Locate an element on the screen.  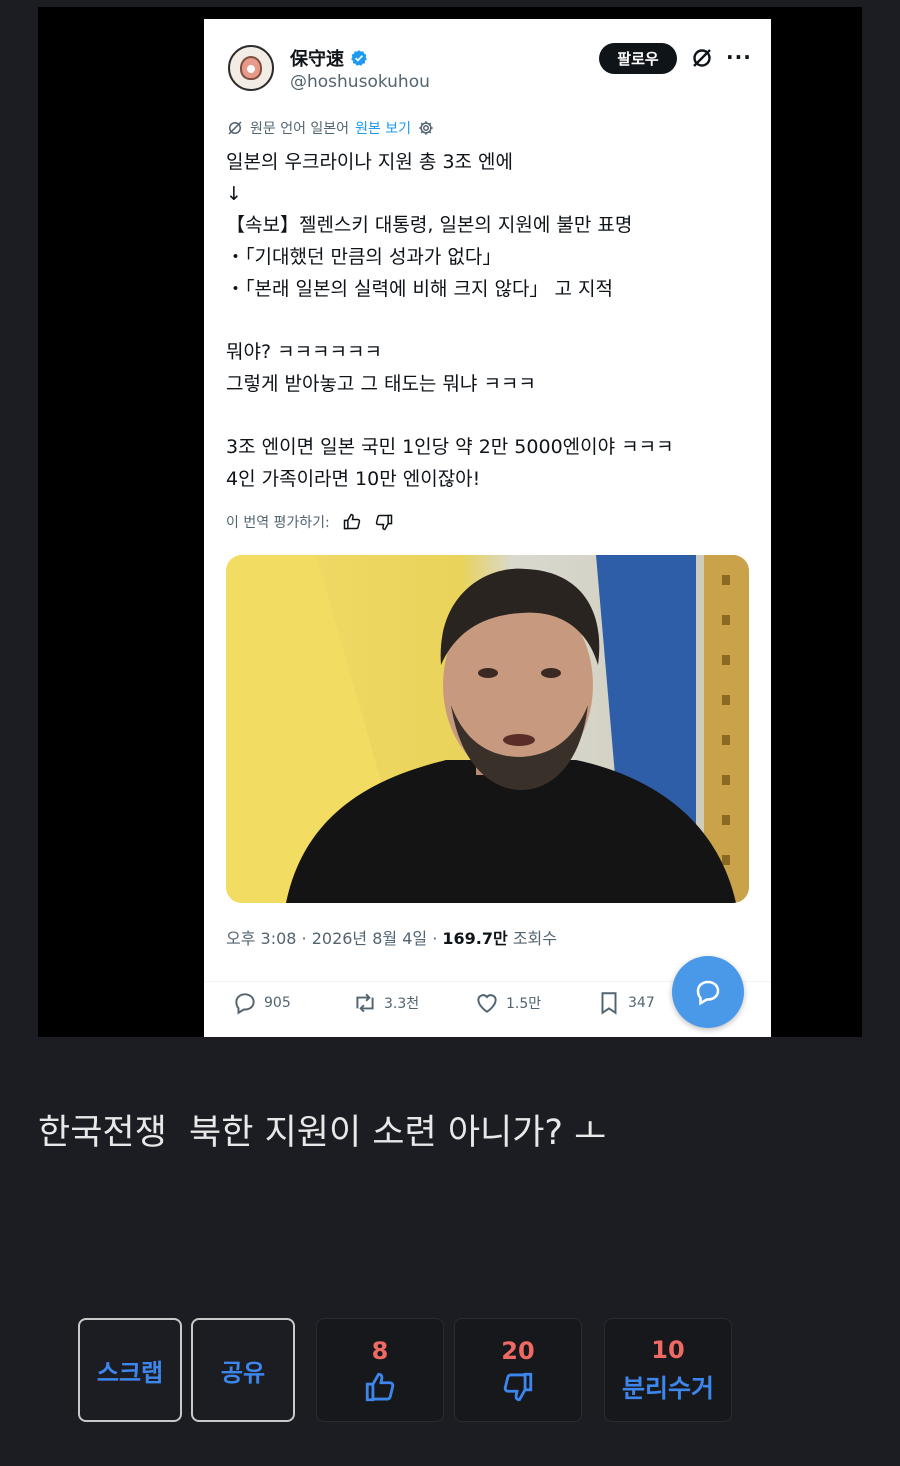
reply-count: 905 is located at coordinates (277, 1003).